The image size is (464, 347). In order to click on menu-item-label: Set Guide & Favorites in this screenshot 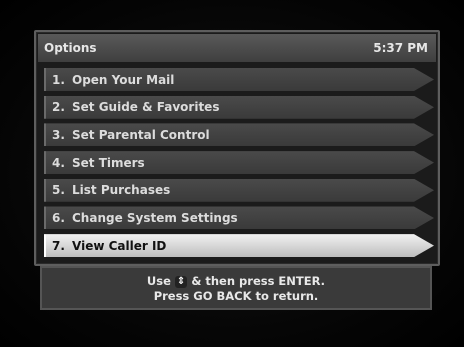, I will do `click(146, 107)`.